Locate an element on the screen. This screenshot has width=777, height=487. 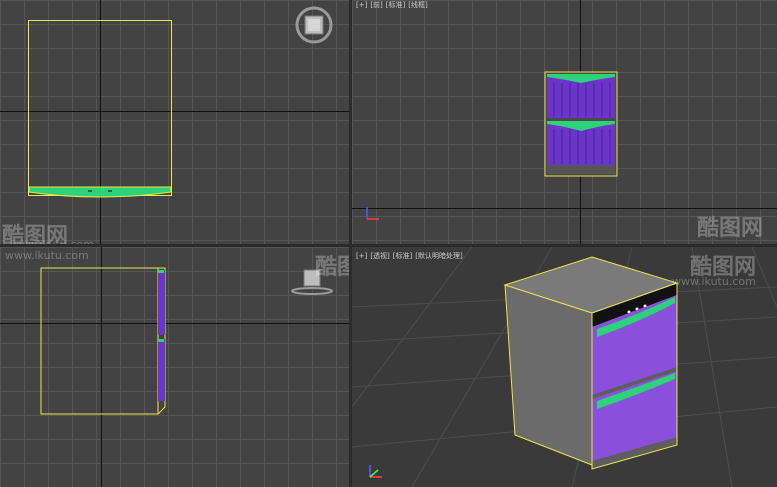
viewport-label-perspective: [+] [透视] [标准] [默认明暗处理] is located at coordinates (411, 256).